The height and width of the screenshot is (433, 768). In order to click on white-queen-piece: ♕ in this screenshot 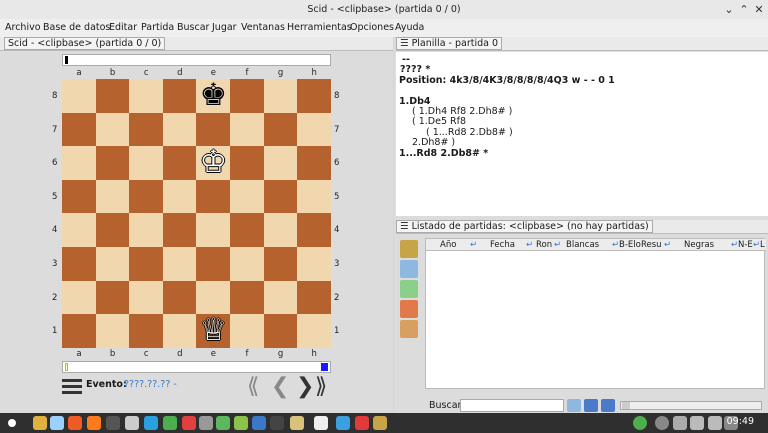, I will do `click(213, 330)`.